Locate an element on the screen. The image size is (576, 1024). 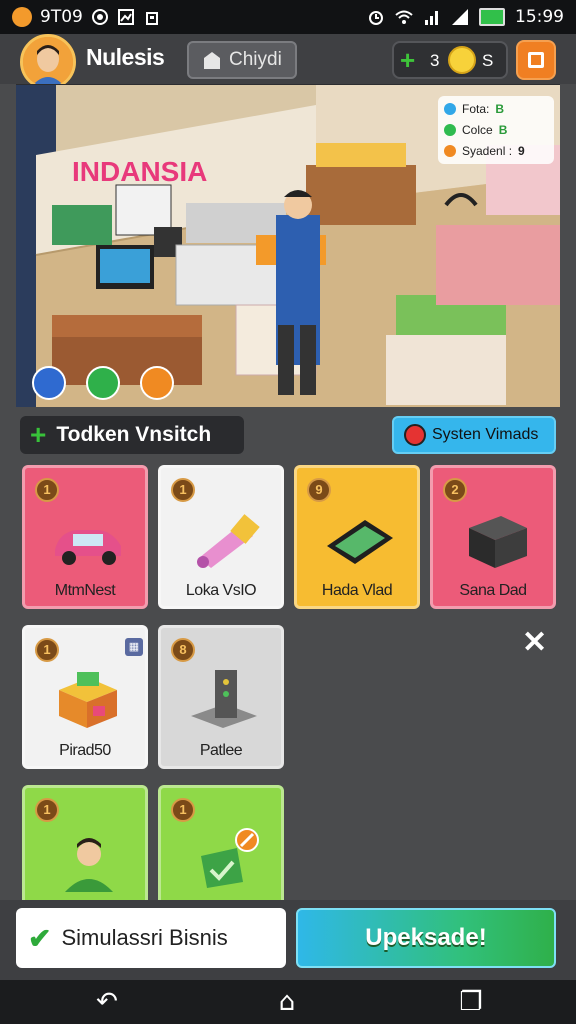
image-icon is located at coordinates (125, 17).